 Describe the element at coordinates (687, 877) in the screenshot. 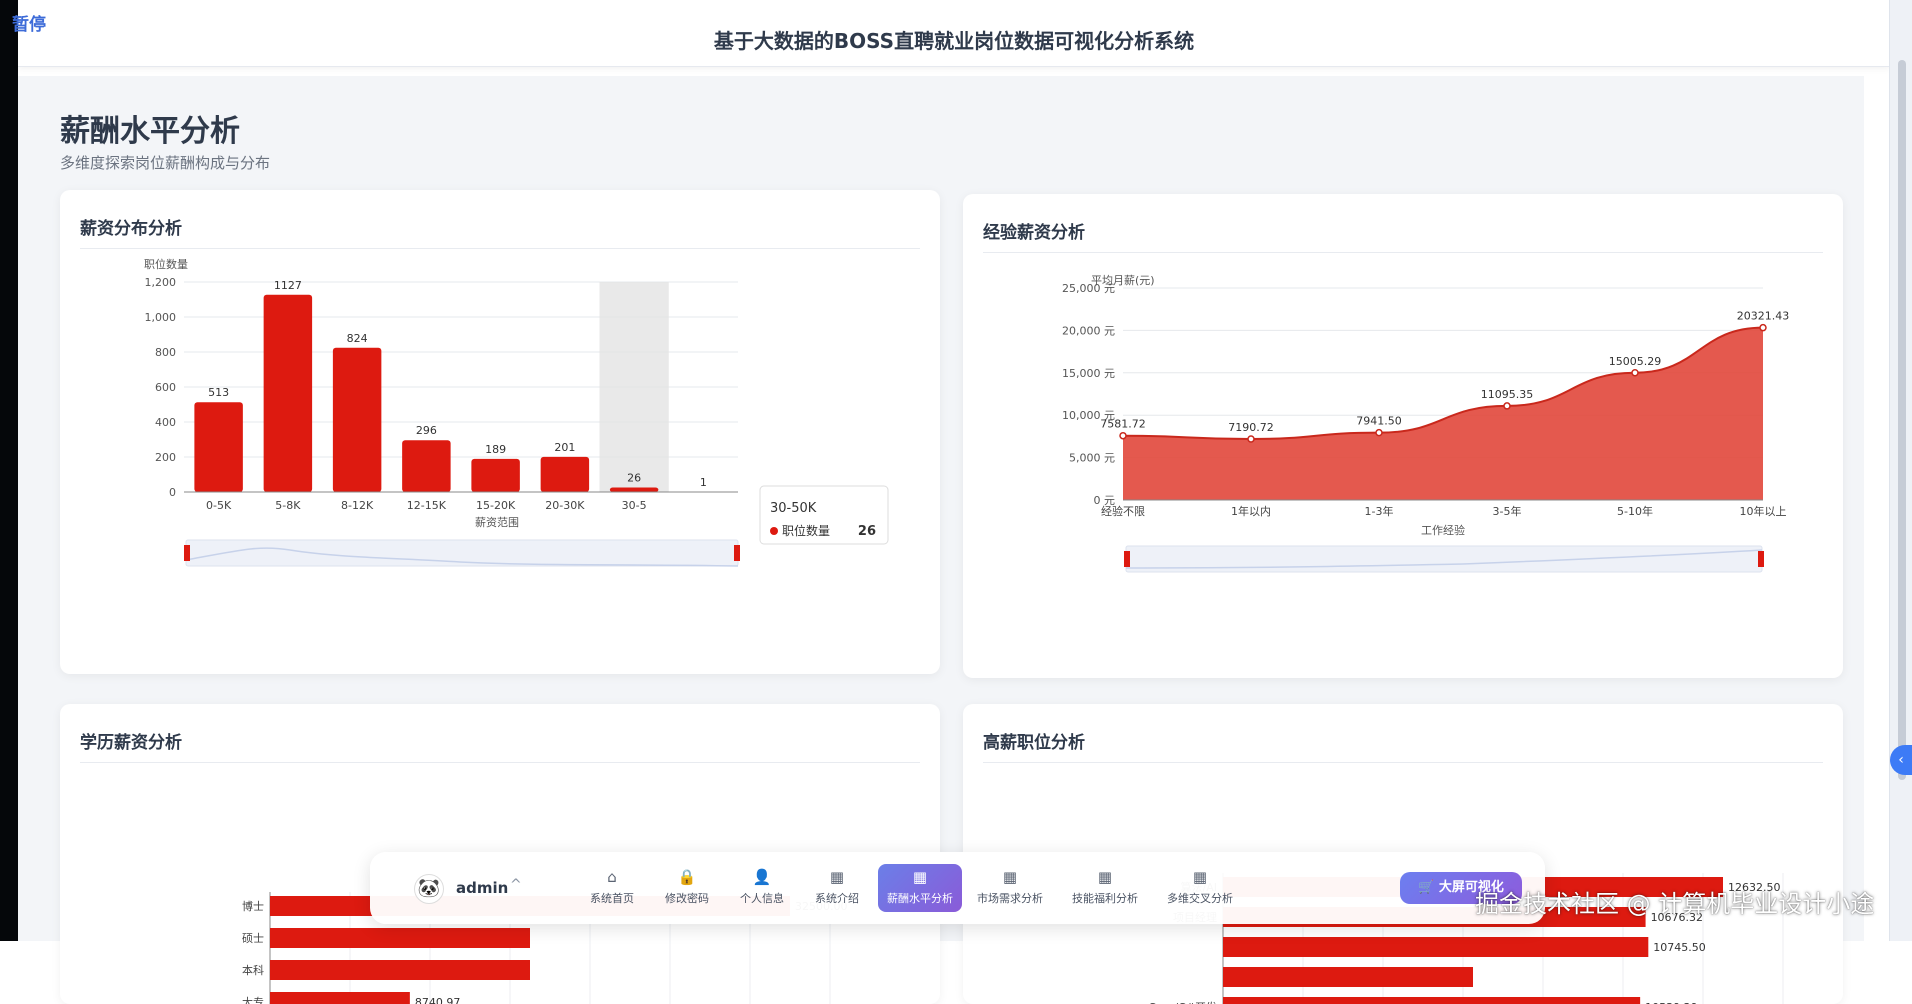

I see `lock-icon: 🔒` at that location.